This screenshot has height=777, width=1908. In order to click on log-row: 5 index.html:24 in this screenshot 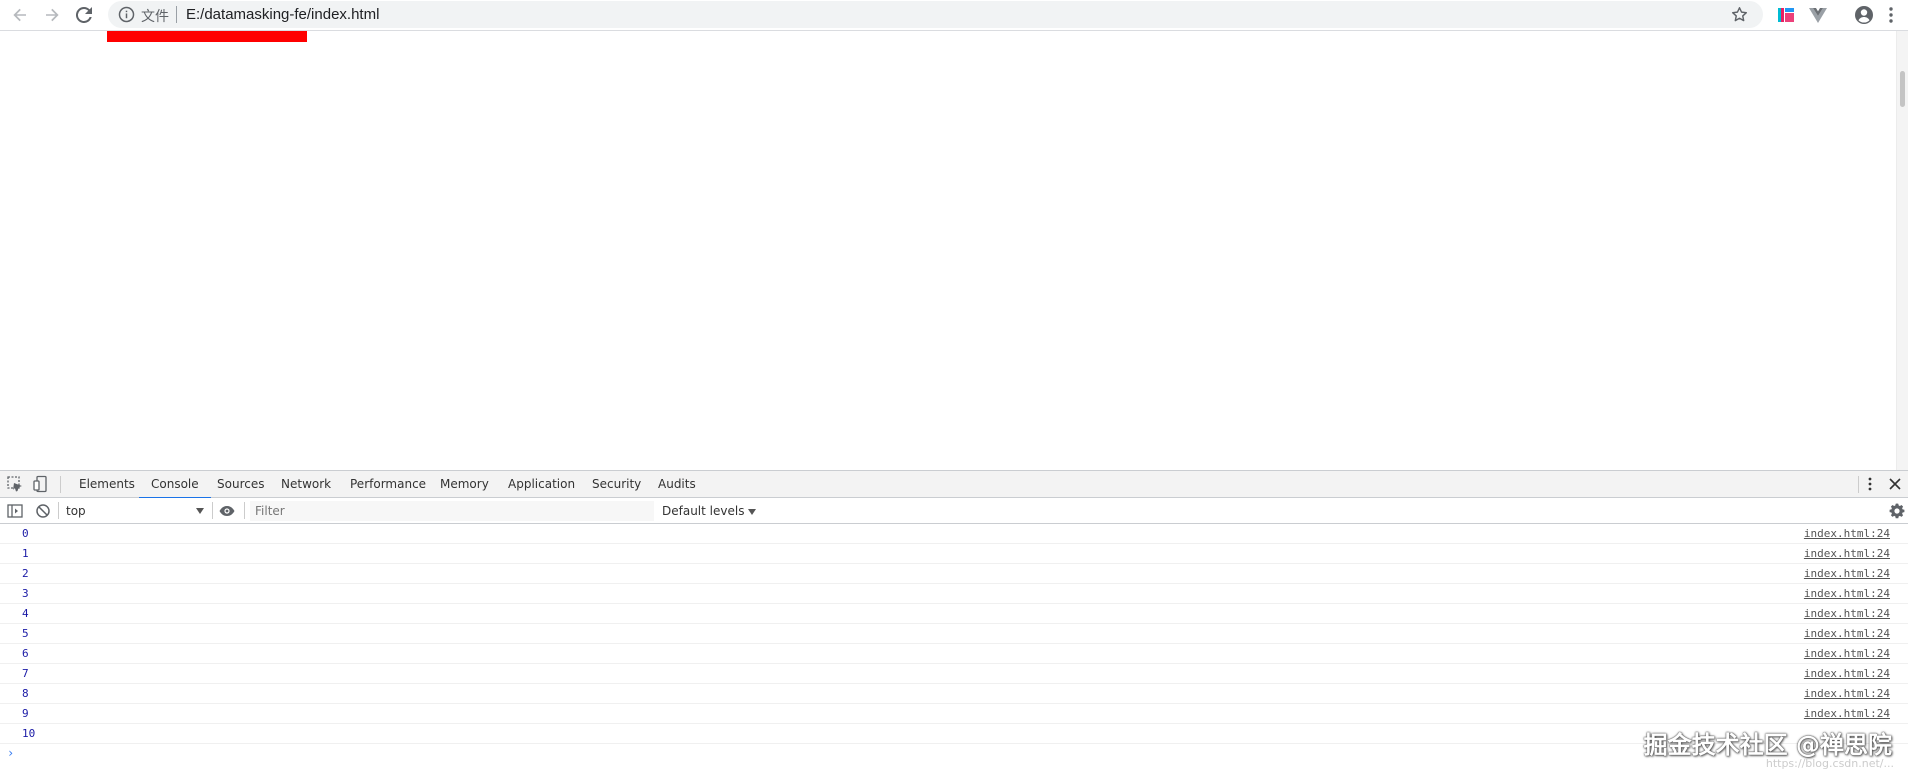, I will do `click(954, 634)`.